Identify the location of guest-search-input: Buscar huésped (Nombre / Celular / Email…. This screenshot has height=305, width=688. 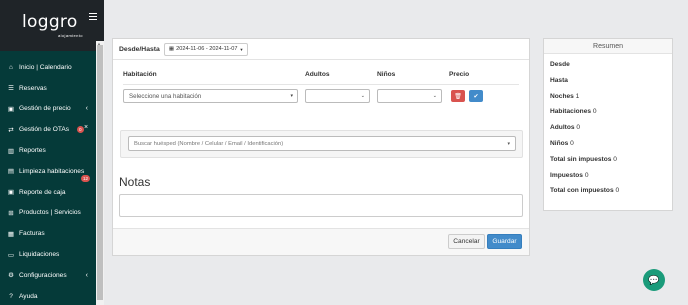
(322, 143).